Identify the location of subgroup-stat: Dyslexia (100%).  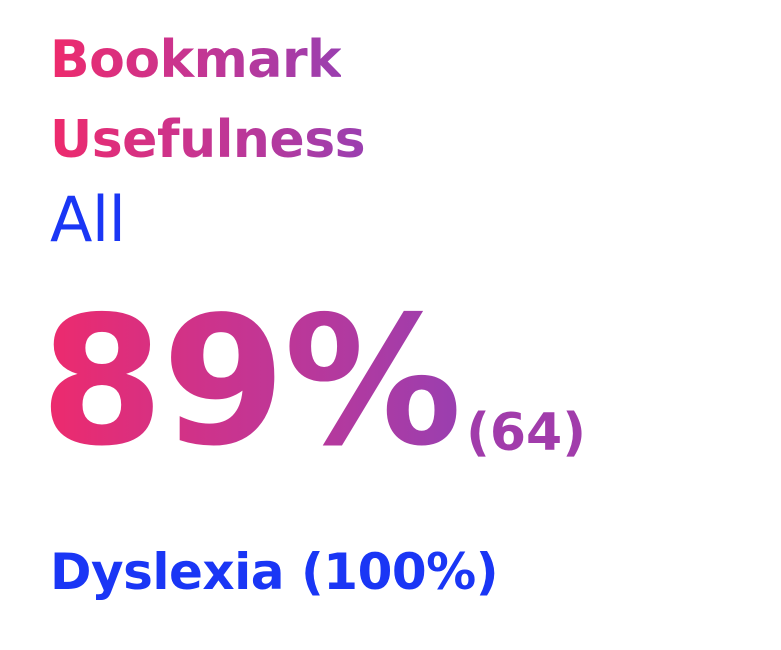
(274, 572).